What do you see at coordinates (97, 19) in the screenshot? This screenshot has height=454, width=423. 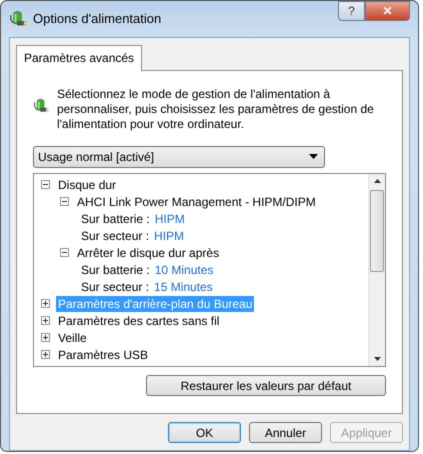 I see `window-title: Options d'alimentation` at bounding box center [97, 19].